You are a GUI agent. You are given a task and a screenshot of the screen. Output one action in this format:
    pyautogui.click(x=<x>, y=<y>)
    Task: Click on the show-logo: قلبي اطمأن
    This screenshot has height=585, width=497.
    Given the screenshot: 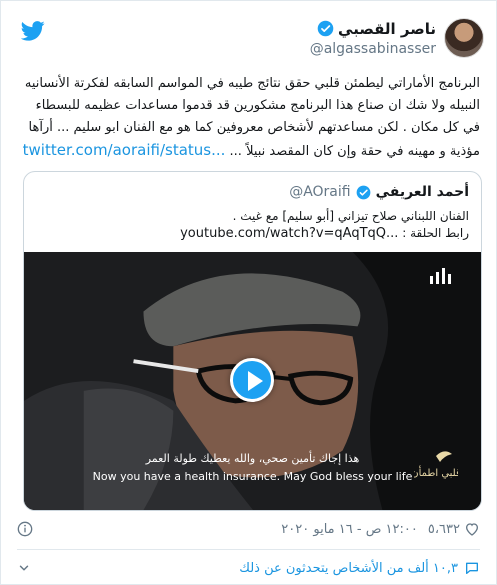 What is the action you would take?
    pyautogui.click(x=436, y=465)
    